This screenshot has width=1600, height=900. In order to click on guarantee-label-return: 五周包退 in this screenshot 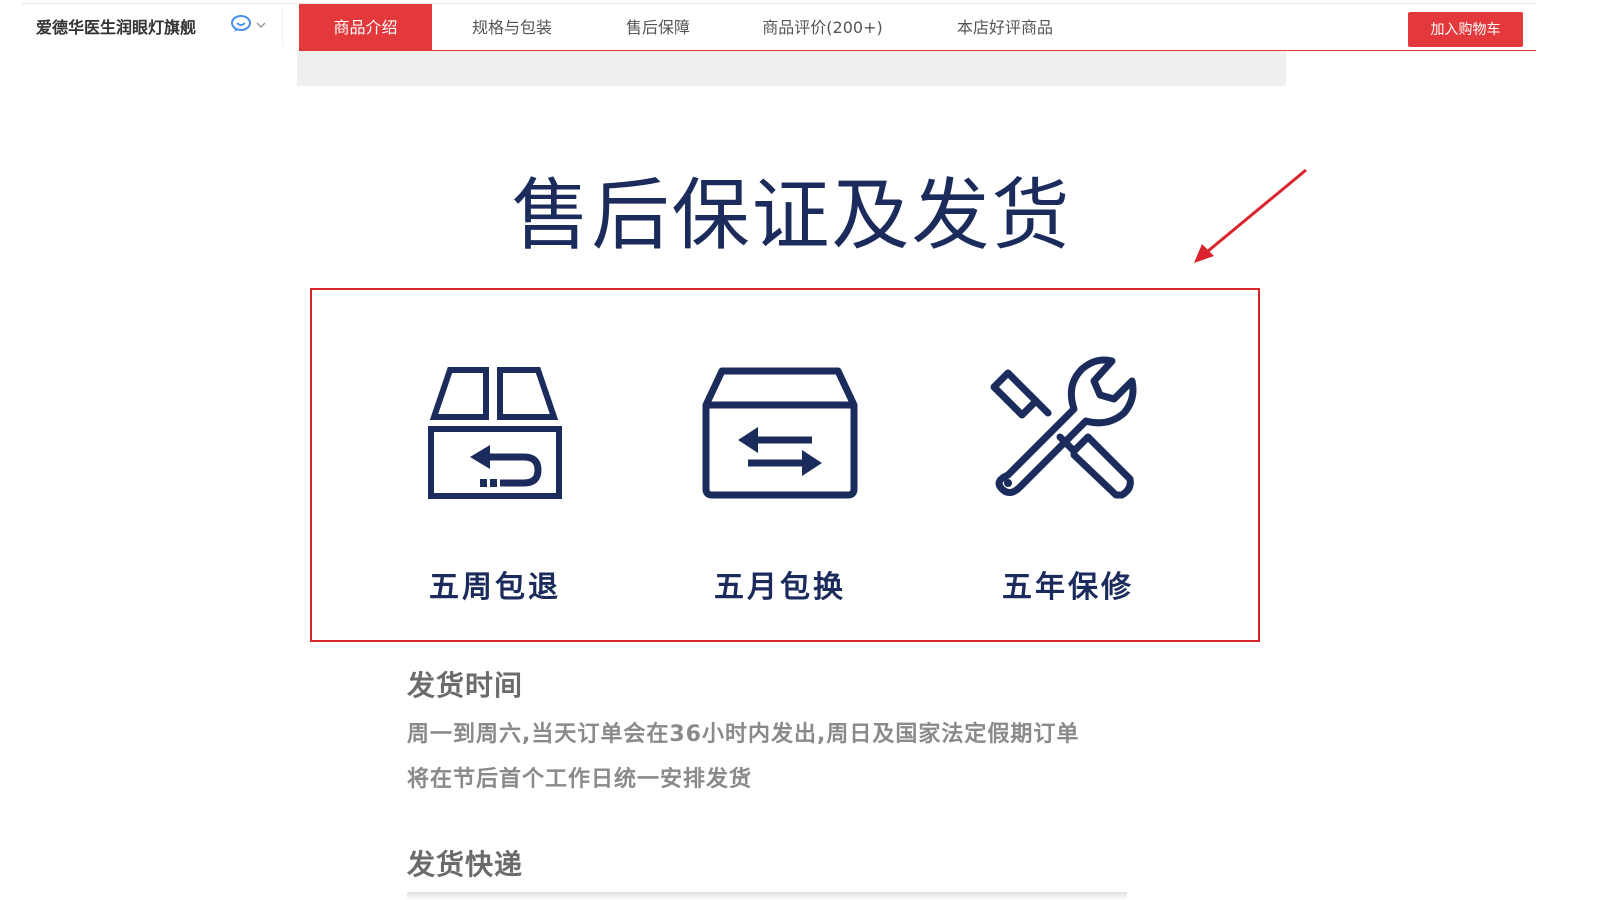, I will do `click(495, 587)`.